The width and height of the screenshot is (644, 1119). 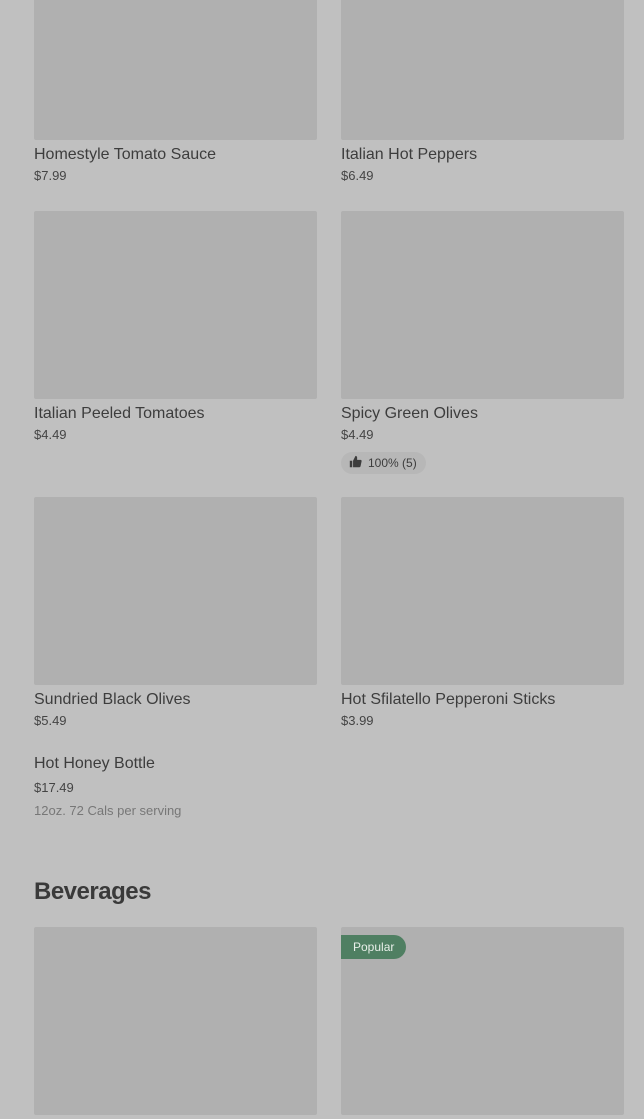 What do you see at coordinates (54, 787) in the screenshot?
I see `product-price: $17.49` at bounding box center [54, 787].